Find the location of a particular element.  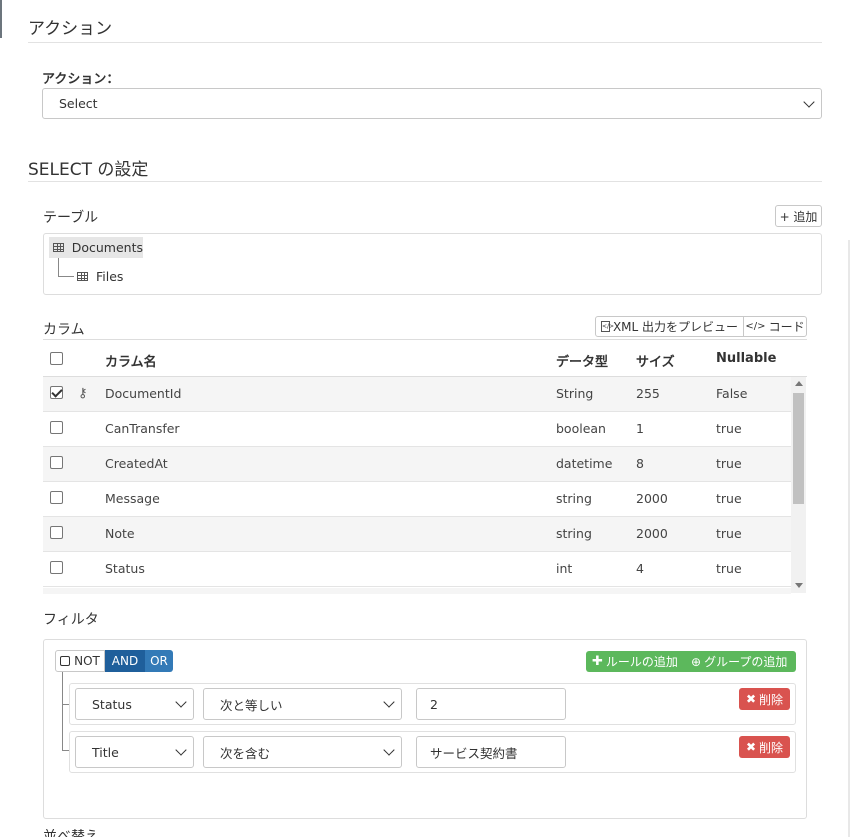

add-table-button: + 追加 is located at coordinates (798, 216).